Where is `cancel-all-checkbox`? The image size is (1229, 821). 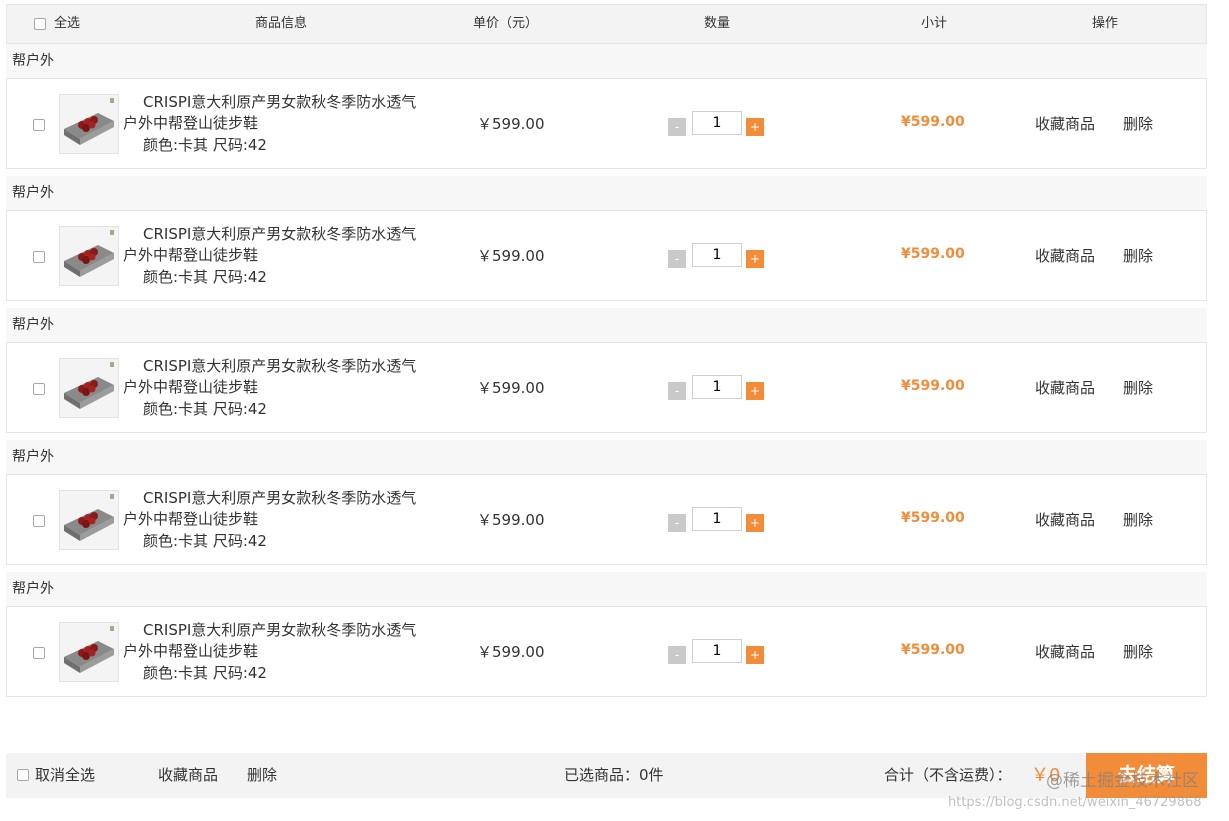 cancel-all-checkbox is located at coordinates (23, 775).